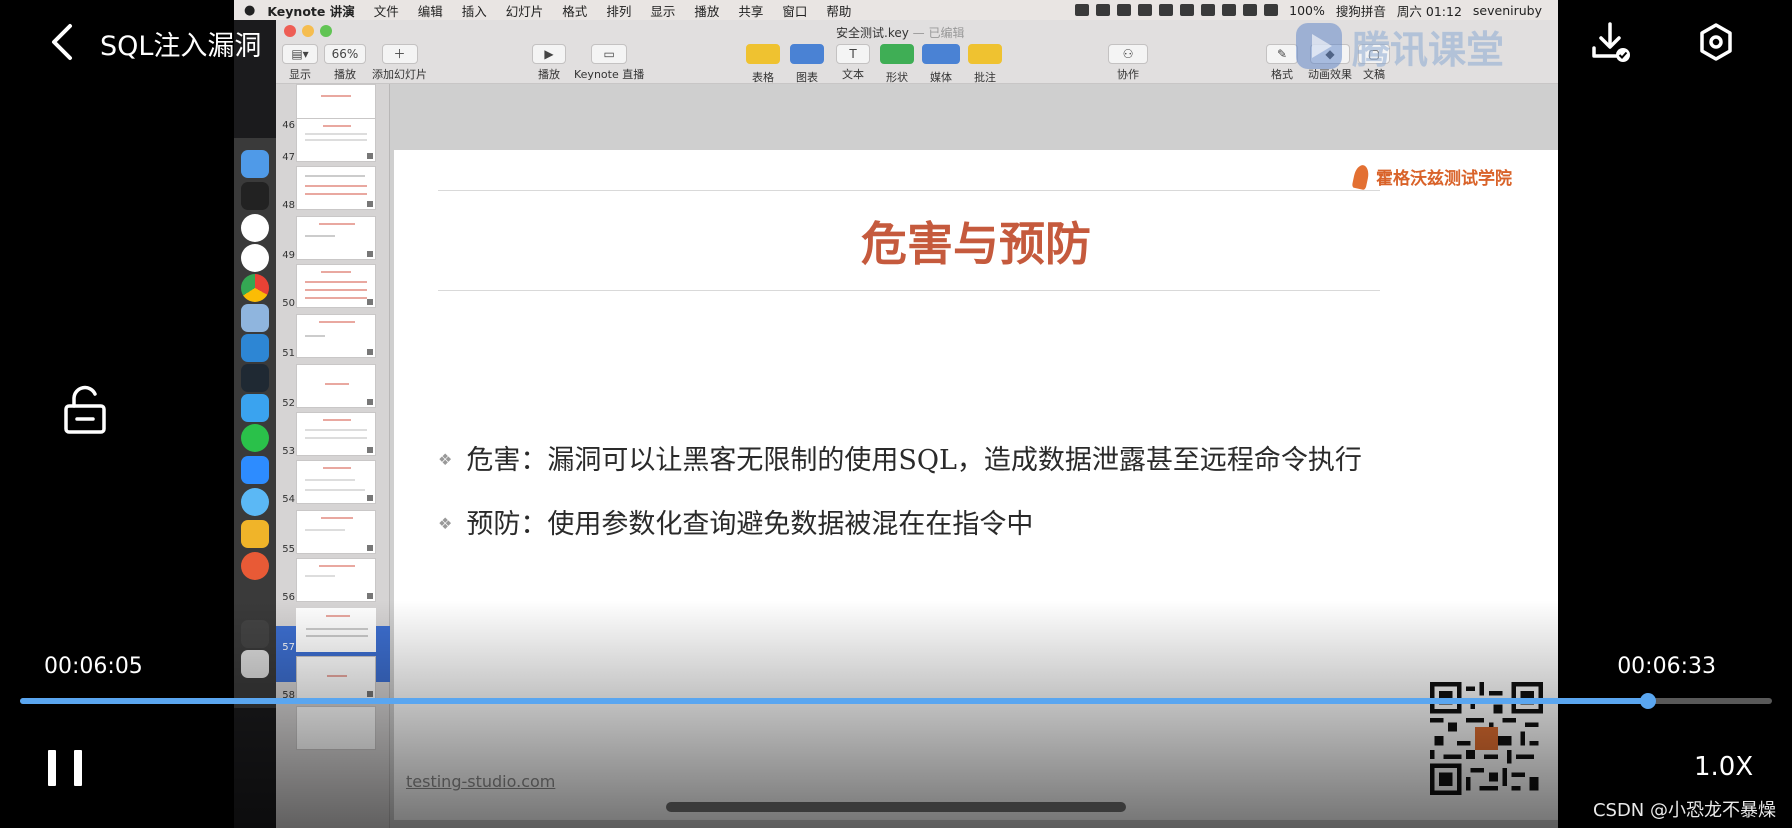 This screenshot has height=828, width=1792. I want to click on slide-number: 51, so click(288, 353).